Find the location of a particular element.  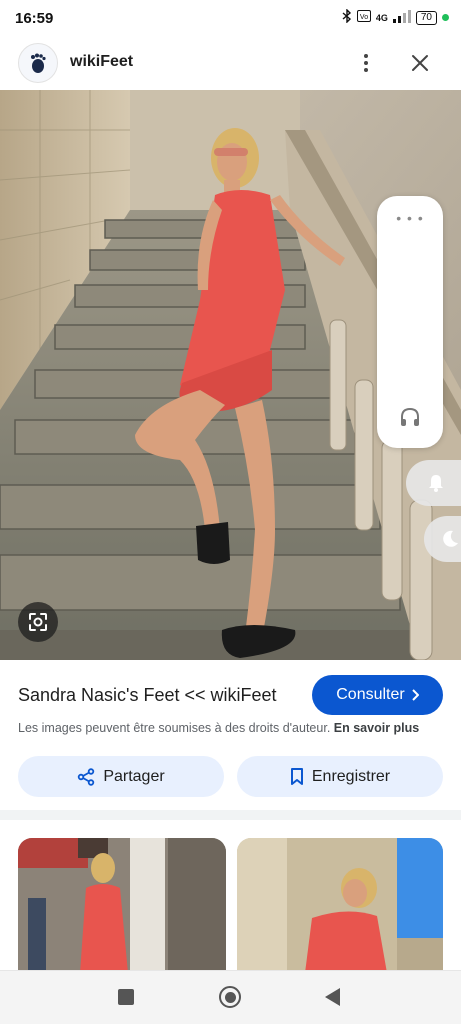

site-name: wikiFeet is located at coordinates (101, 62).